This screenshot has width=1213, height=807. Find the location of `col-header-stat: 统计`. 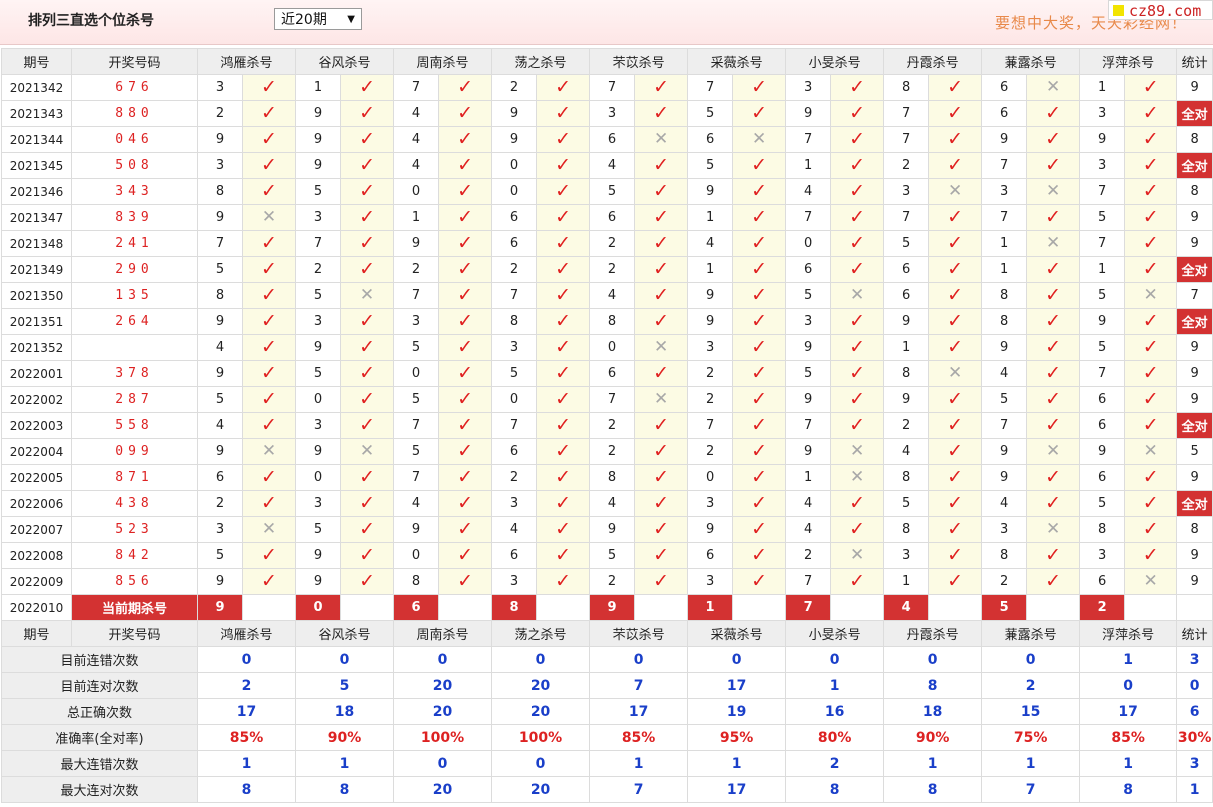

col-header-stat: 统计 is located at coordinates (1194, 633).